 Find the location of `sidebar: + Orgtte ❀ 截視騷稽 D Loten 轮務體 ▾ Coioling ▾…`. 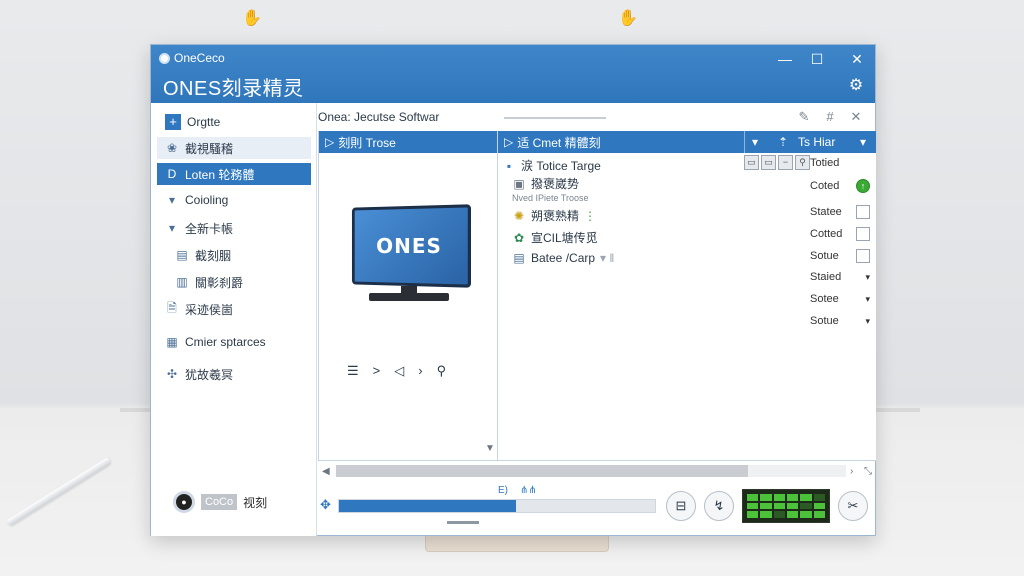

sidebar: + Orgtte ❀ 截視騷稽 D Loten 轮務體 ▾ Coioling ▾… is located at coordinates (234, 319).